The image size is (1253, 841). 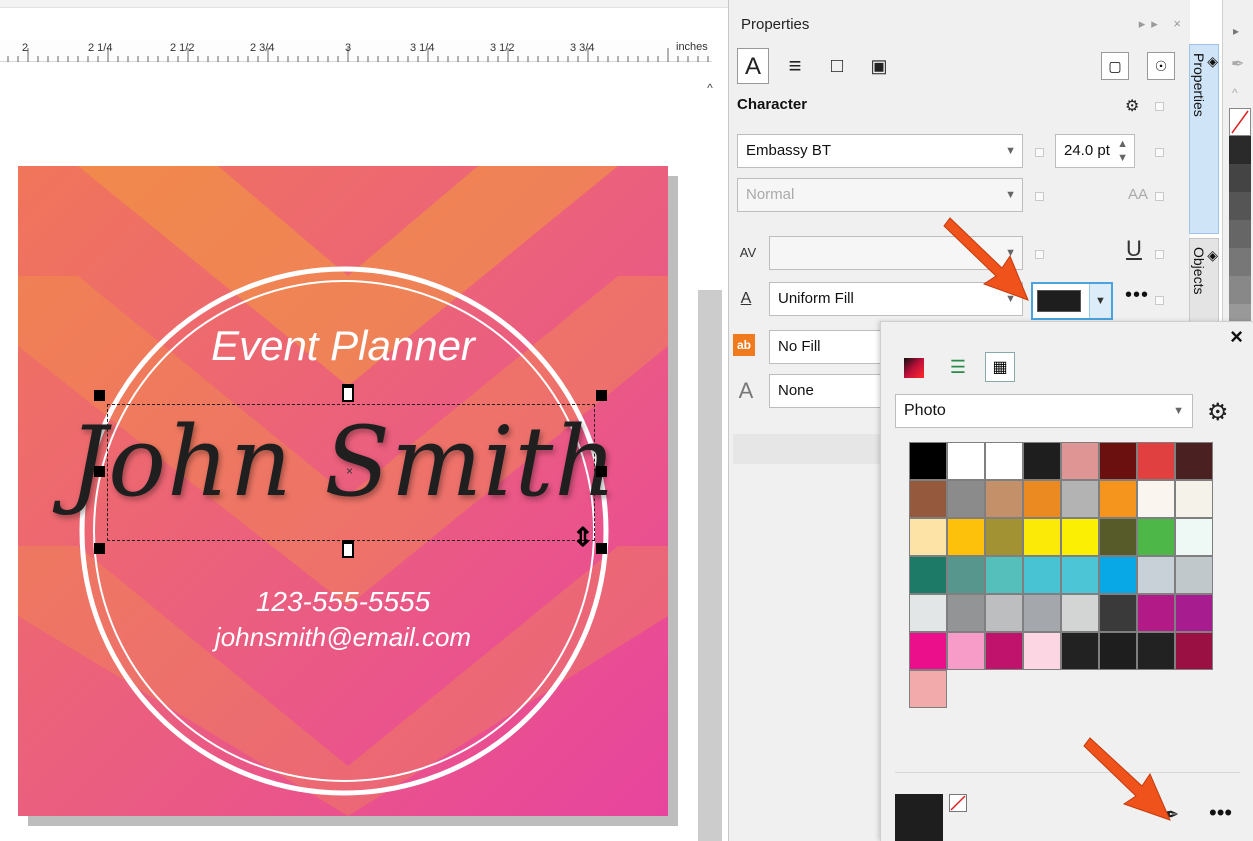 I want to click on kerning-handle-bottom, so click(x=348, y=549).